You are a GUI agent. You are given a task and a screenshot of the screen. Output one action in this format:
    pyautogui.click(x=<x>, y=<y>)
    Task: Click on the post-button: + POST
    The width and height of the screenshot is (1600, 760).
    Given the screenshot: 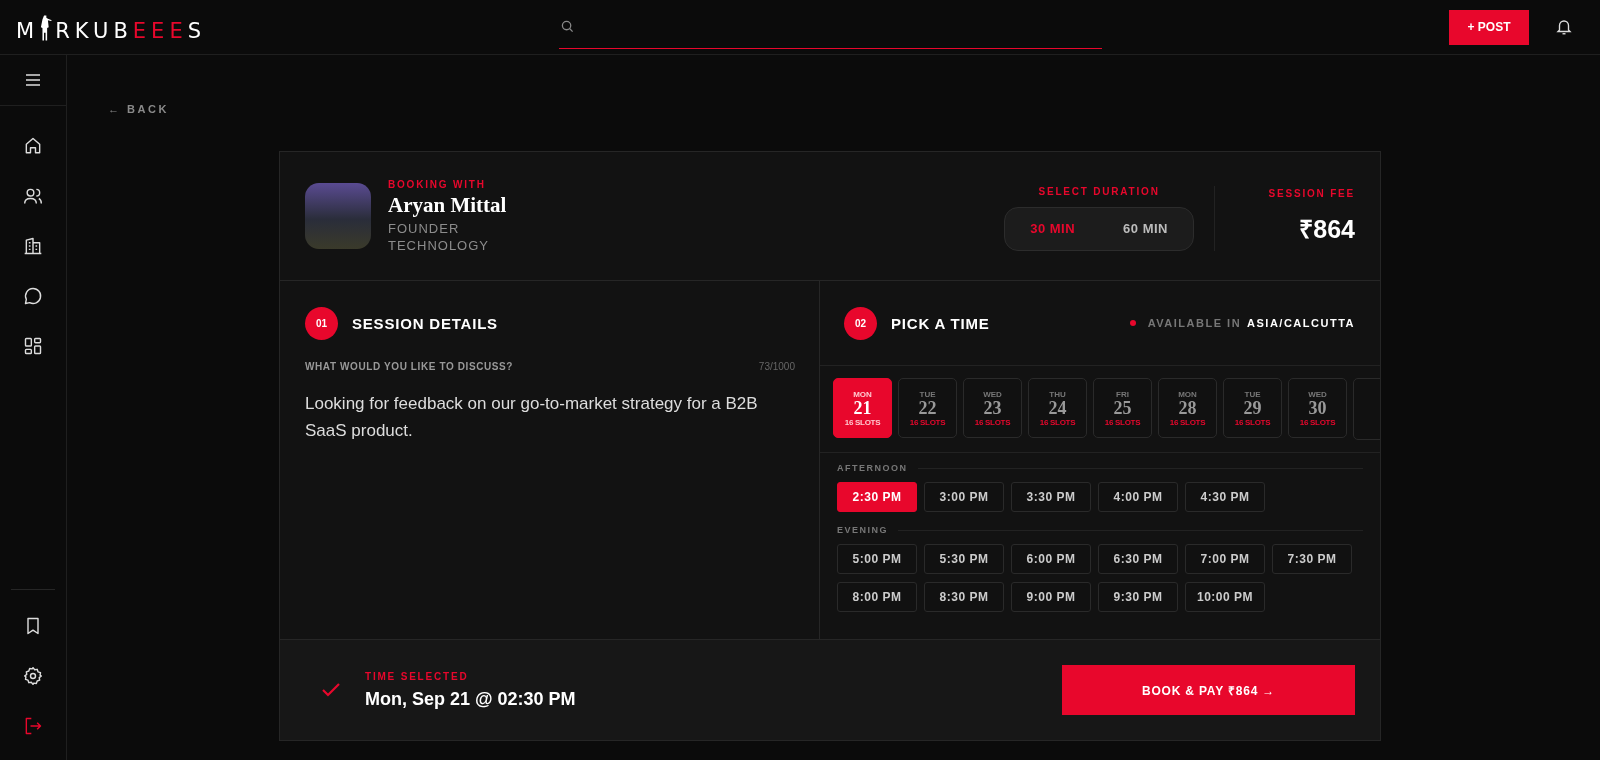 What is the action you would take?
    pyautogui.click(x=1489, y=27)
    